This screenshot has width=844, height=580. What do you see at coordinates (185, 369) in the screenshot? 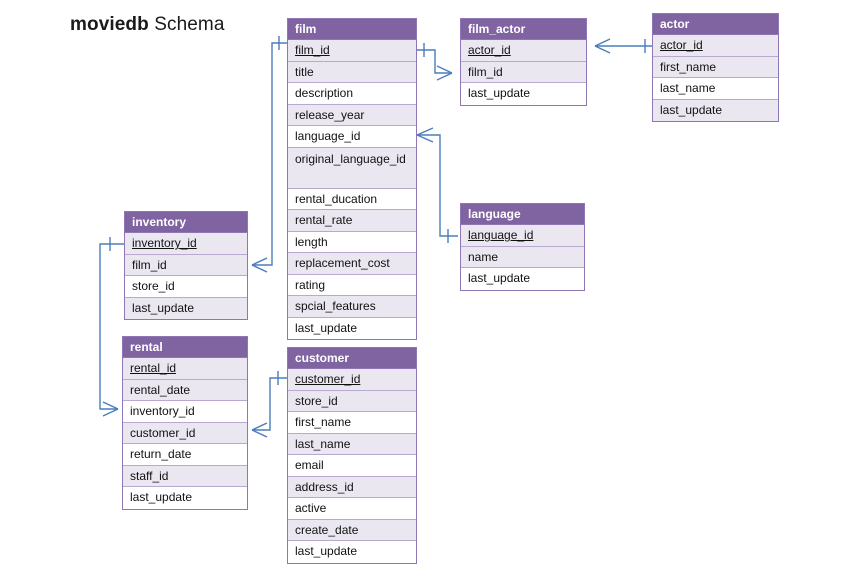
I see `field-row-rental-rental_id: rental_id` at bounding box center [185, 369].